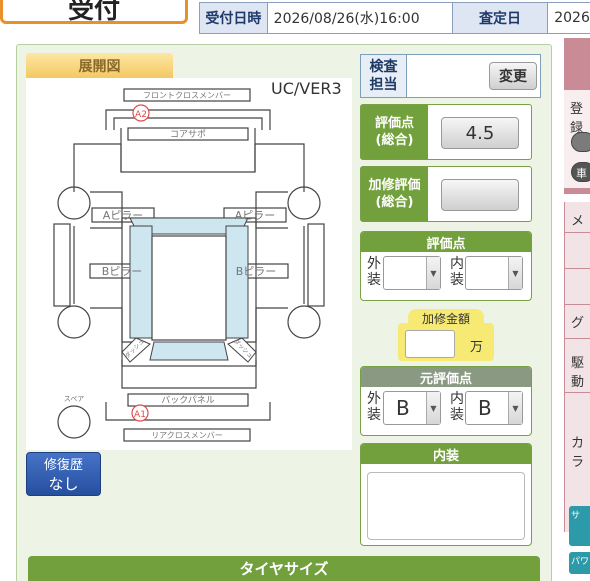 This screenshot has width=590, height=581. I want to click on right-button-1: サ, so click(579, 526).